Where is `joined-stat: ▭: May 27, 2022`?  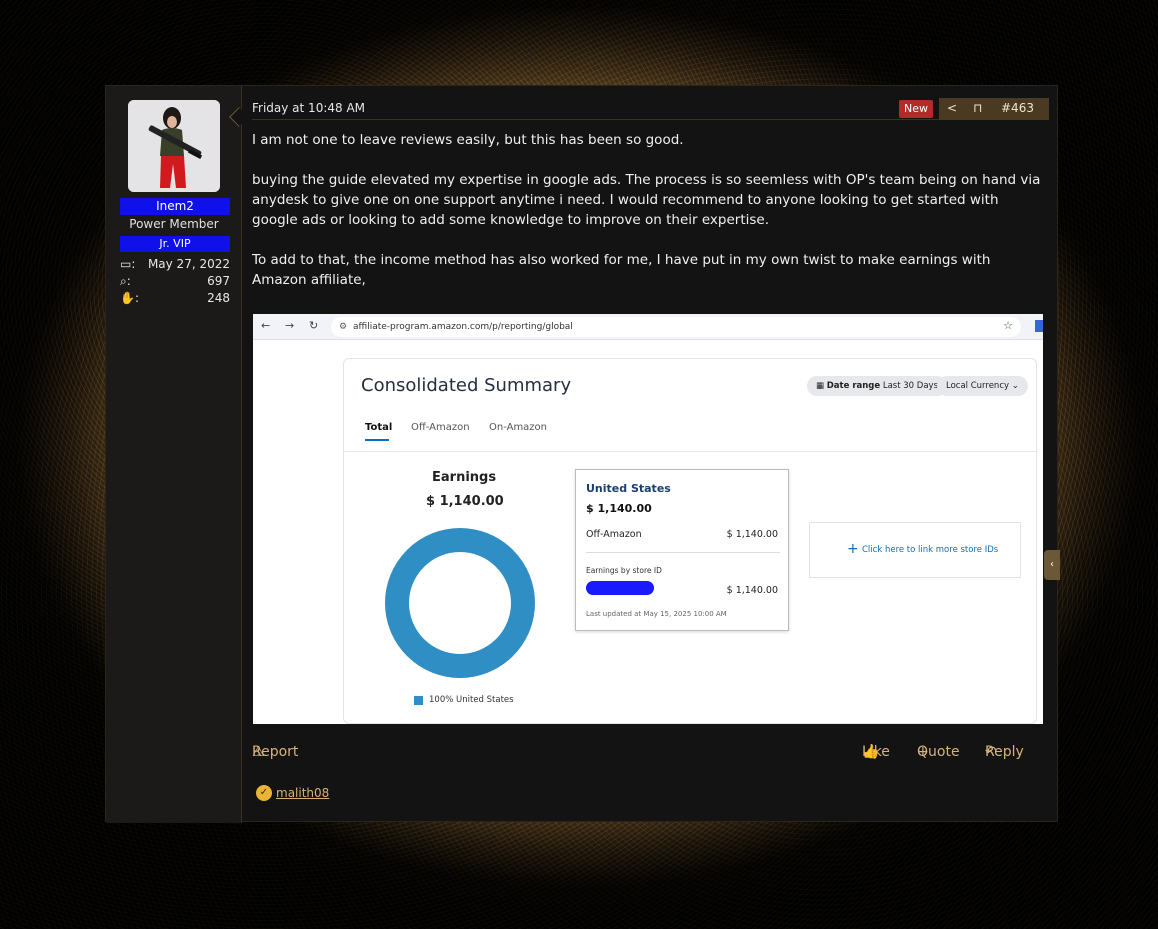 joined-stat: ▭: May 27, 2022 is located at coordinates (175, 265).